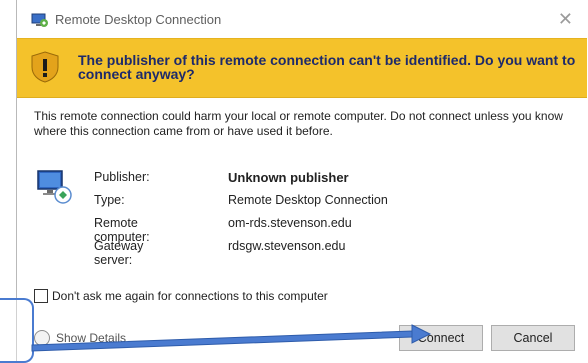 The height and width of the screenshot is (363, 588). I want to click on dont-ask-again-checkbox, so click(41, 296).